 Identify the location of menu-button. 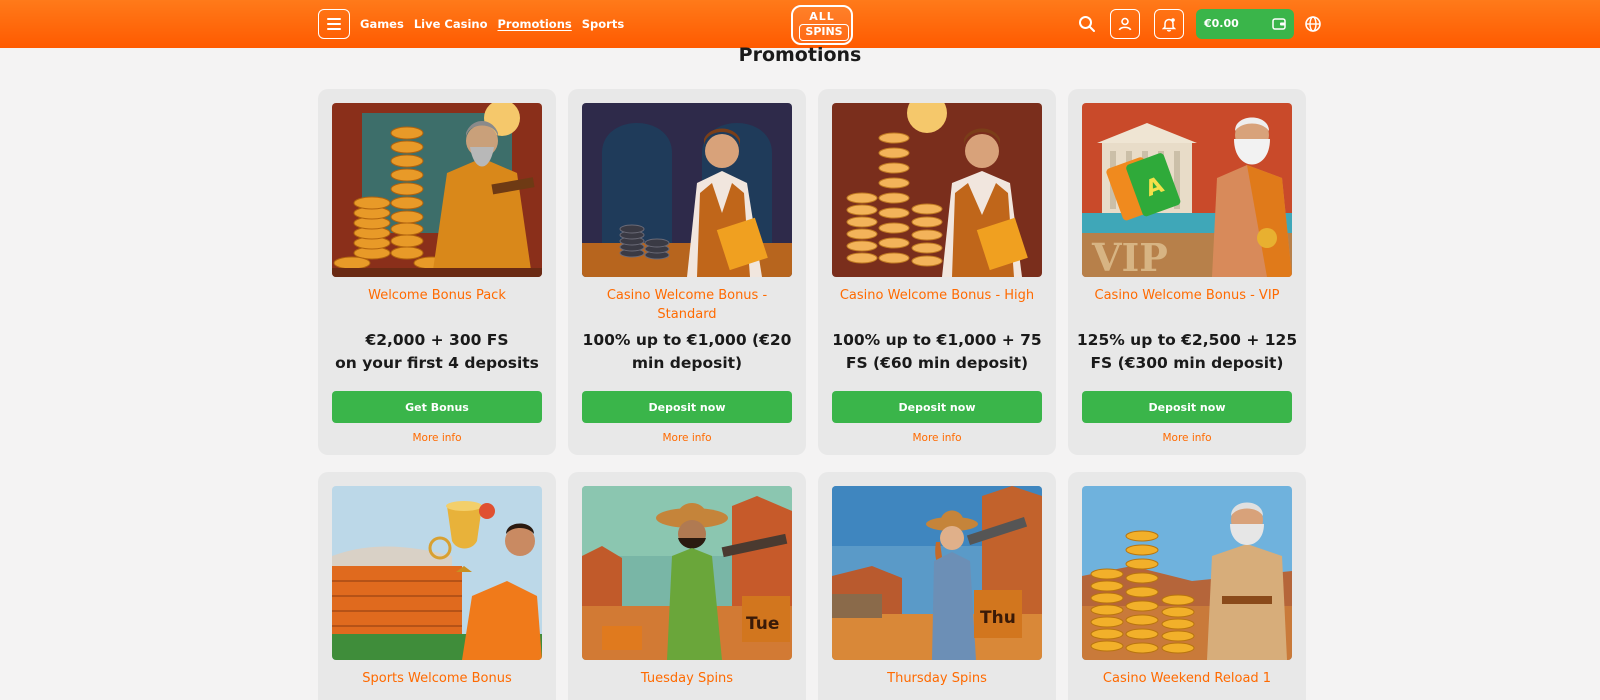
(334, 24).